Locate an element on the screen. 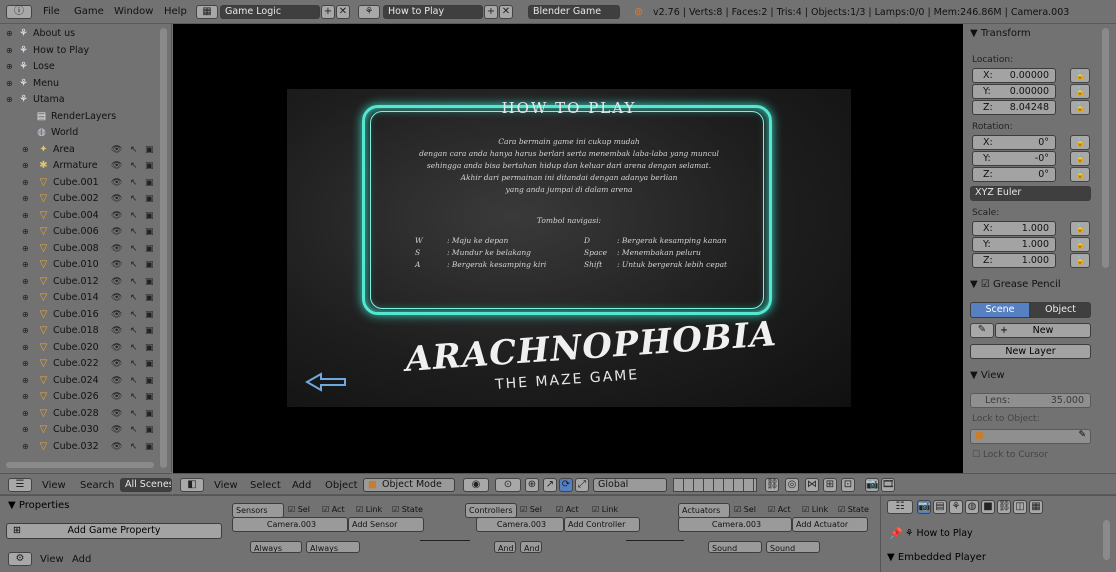 The height and width of the screenshot is (572, 1116). outliner-row: ⊕ ▽ Cube.024 👁 ↖ ▣ is located at coordinates (80, 381).